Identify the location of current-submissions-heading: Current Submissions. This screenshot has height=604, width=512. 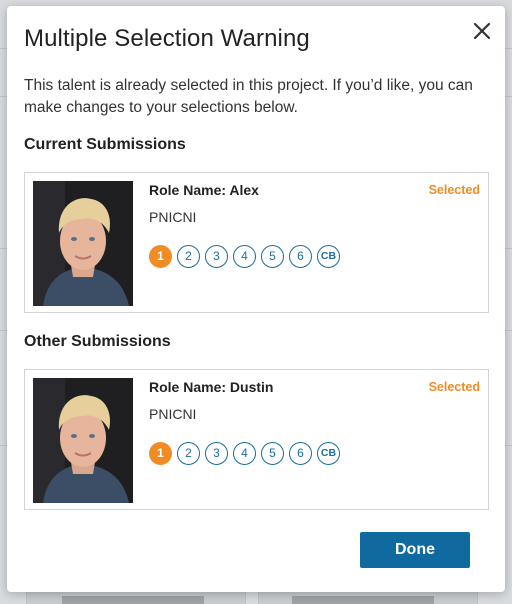
(105, 144).